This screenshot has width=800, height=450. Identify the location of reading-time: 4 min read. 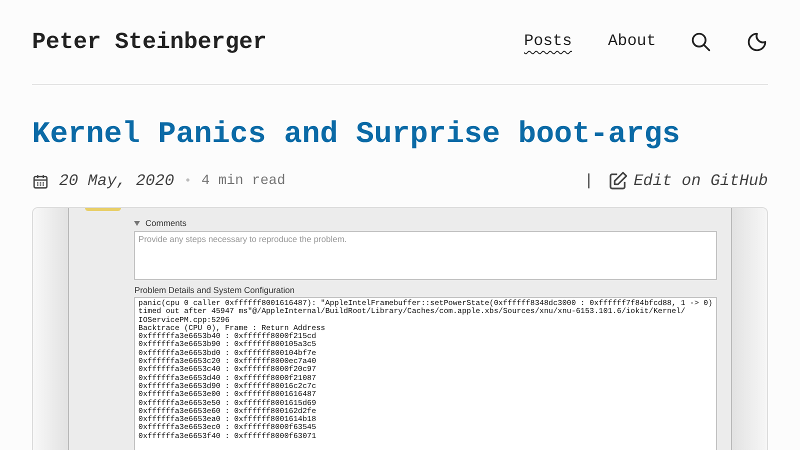
(243, 181).